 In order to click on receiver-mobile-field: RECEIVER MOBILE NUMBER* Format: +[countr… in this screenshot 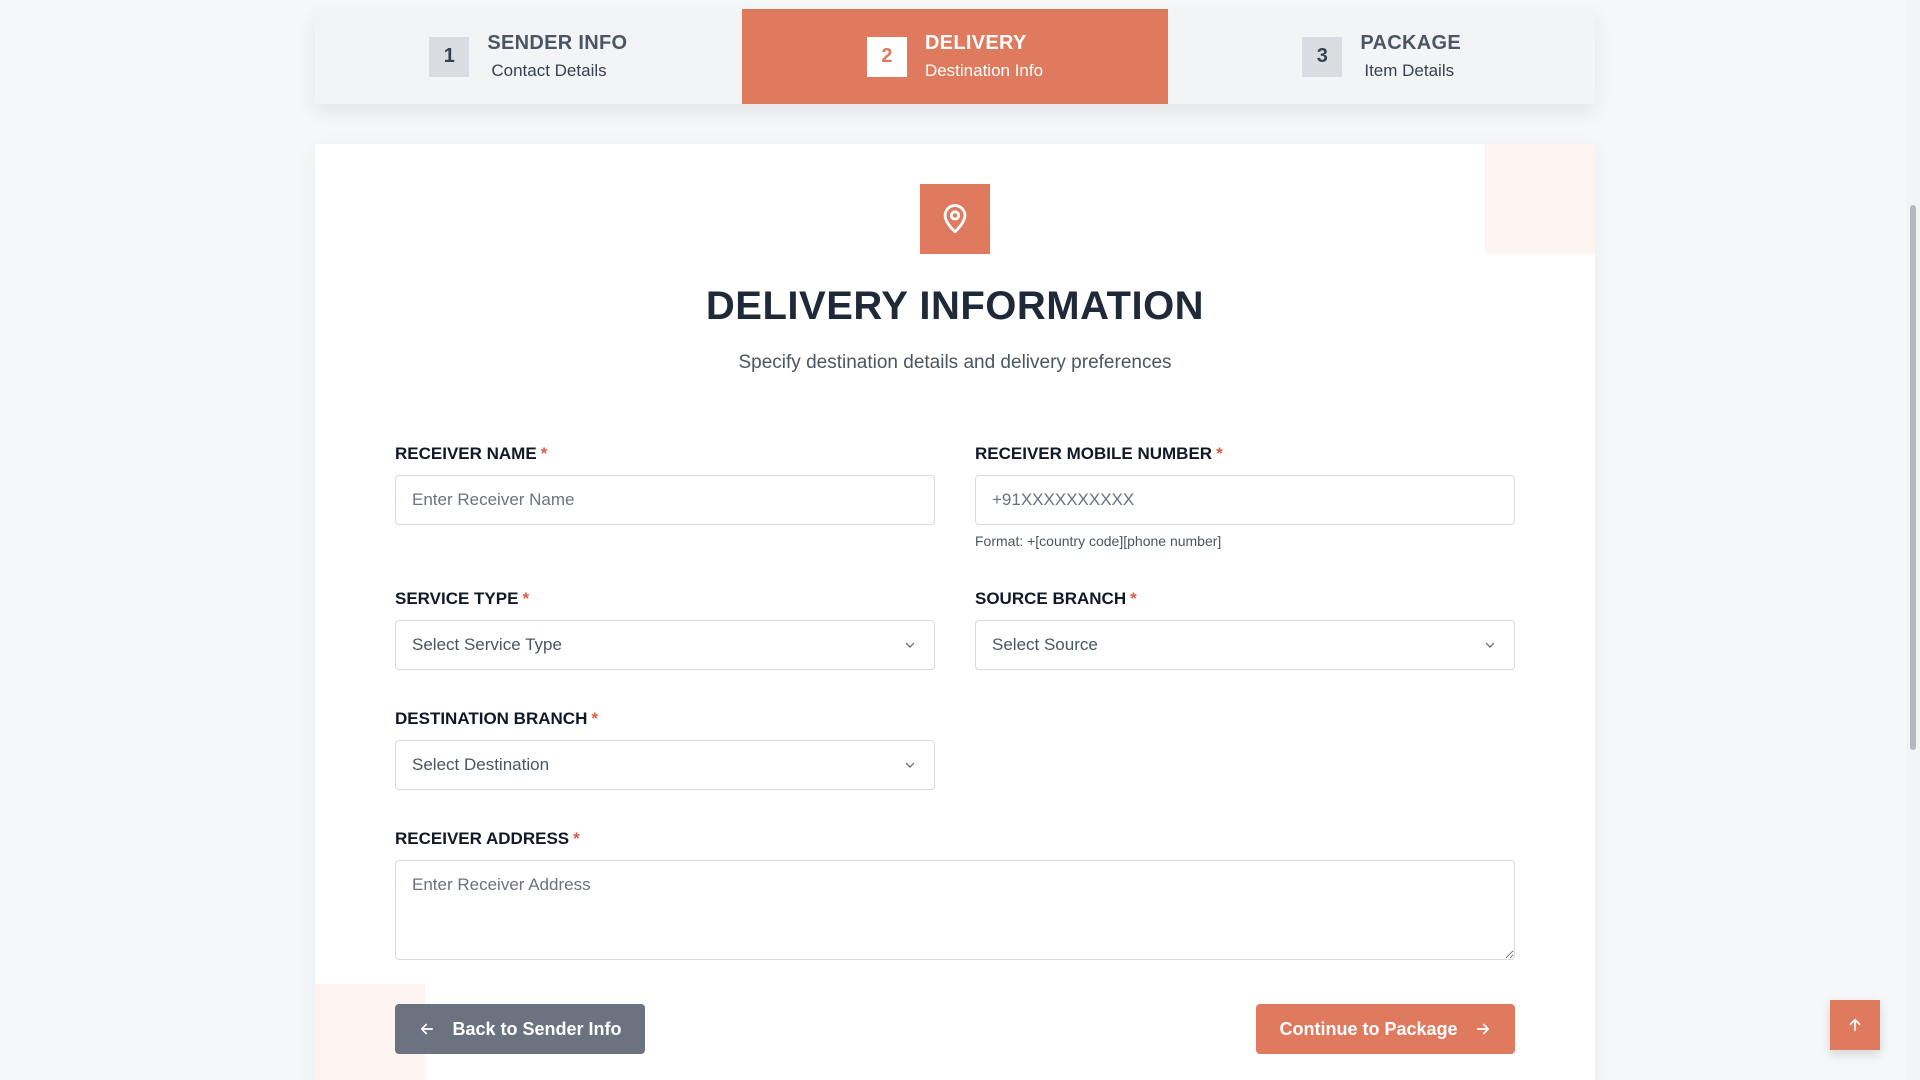, I will do `click(1245, 496)`.